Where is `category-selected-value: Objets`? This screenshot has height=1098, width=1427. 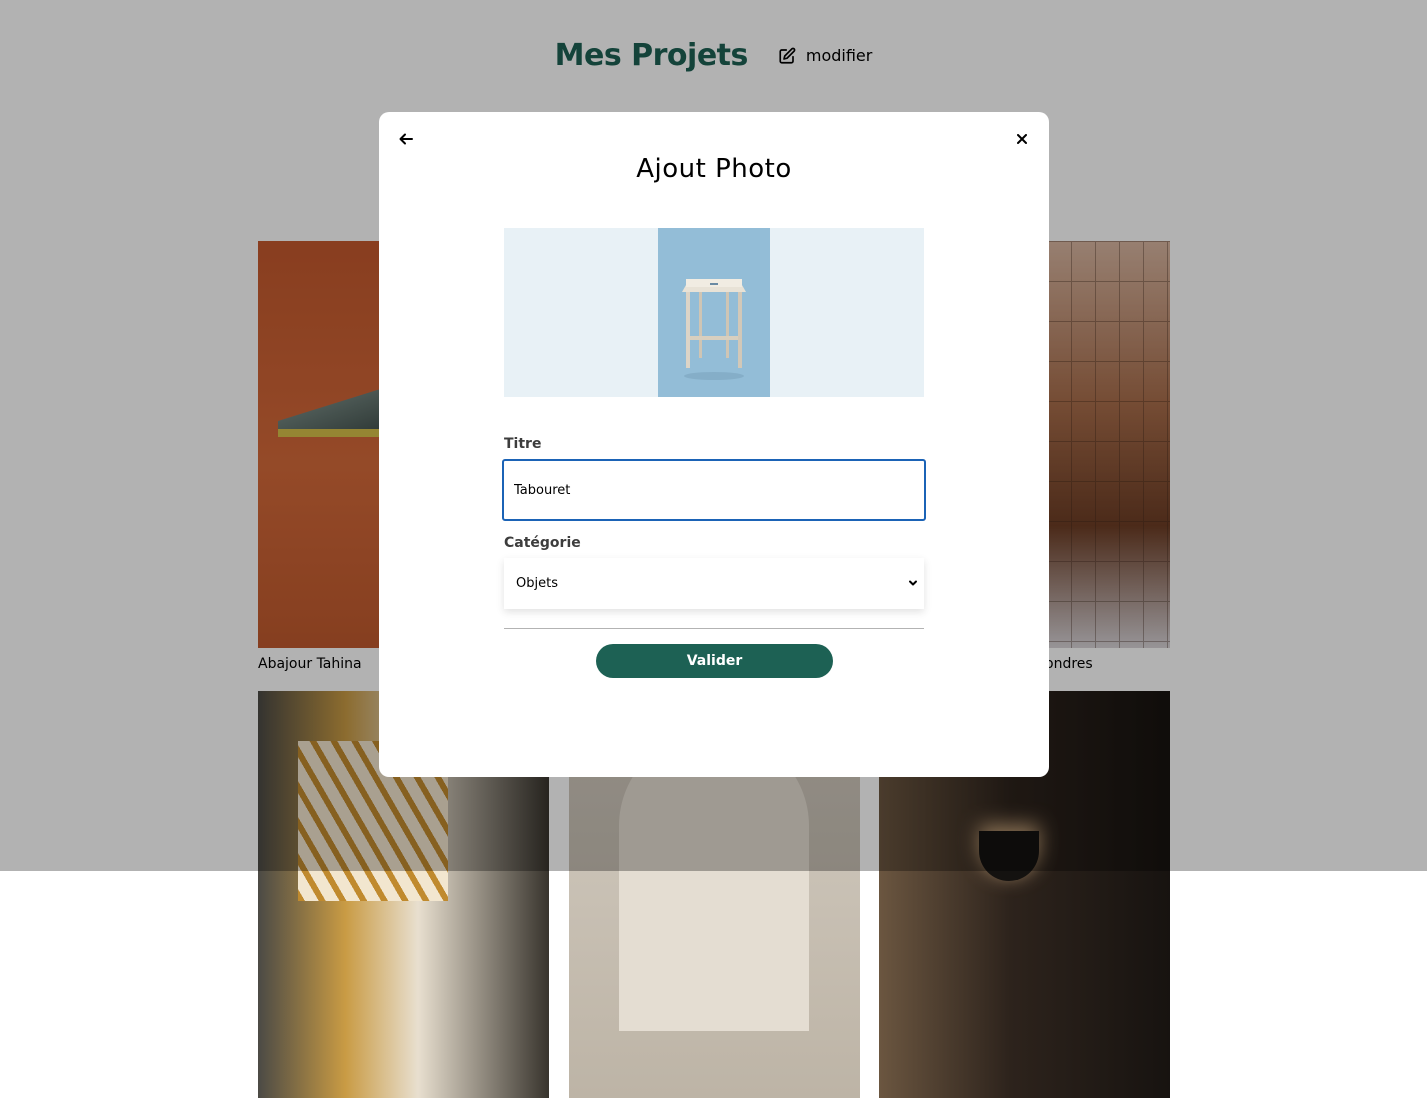 category-selected-value: Objets is located at coordinates (537, 583).